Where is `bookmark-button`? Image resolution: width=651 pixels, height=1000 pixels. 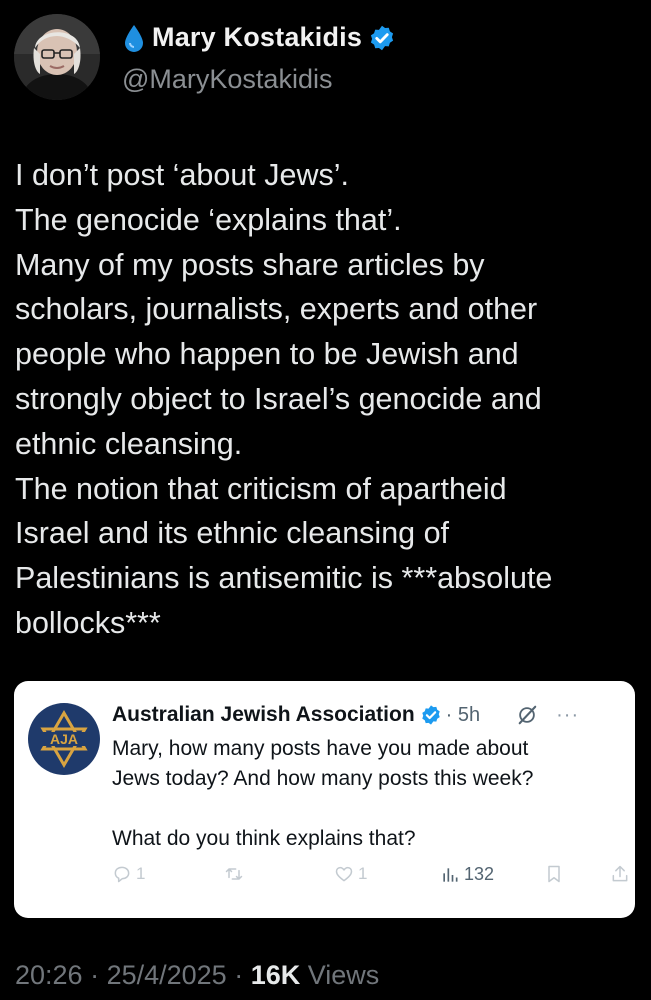 bookmark-button is located at coordinates (554, 874).